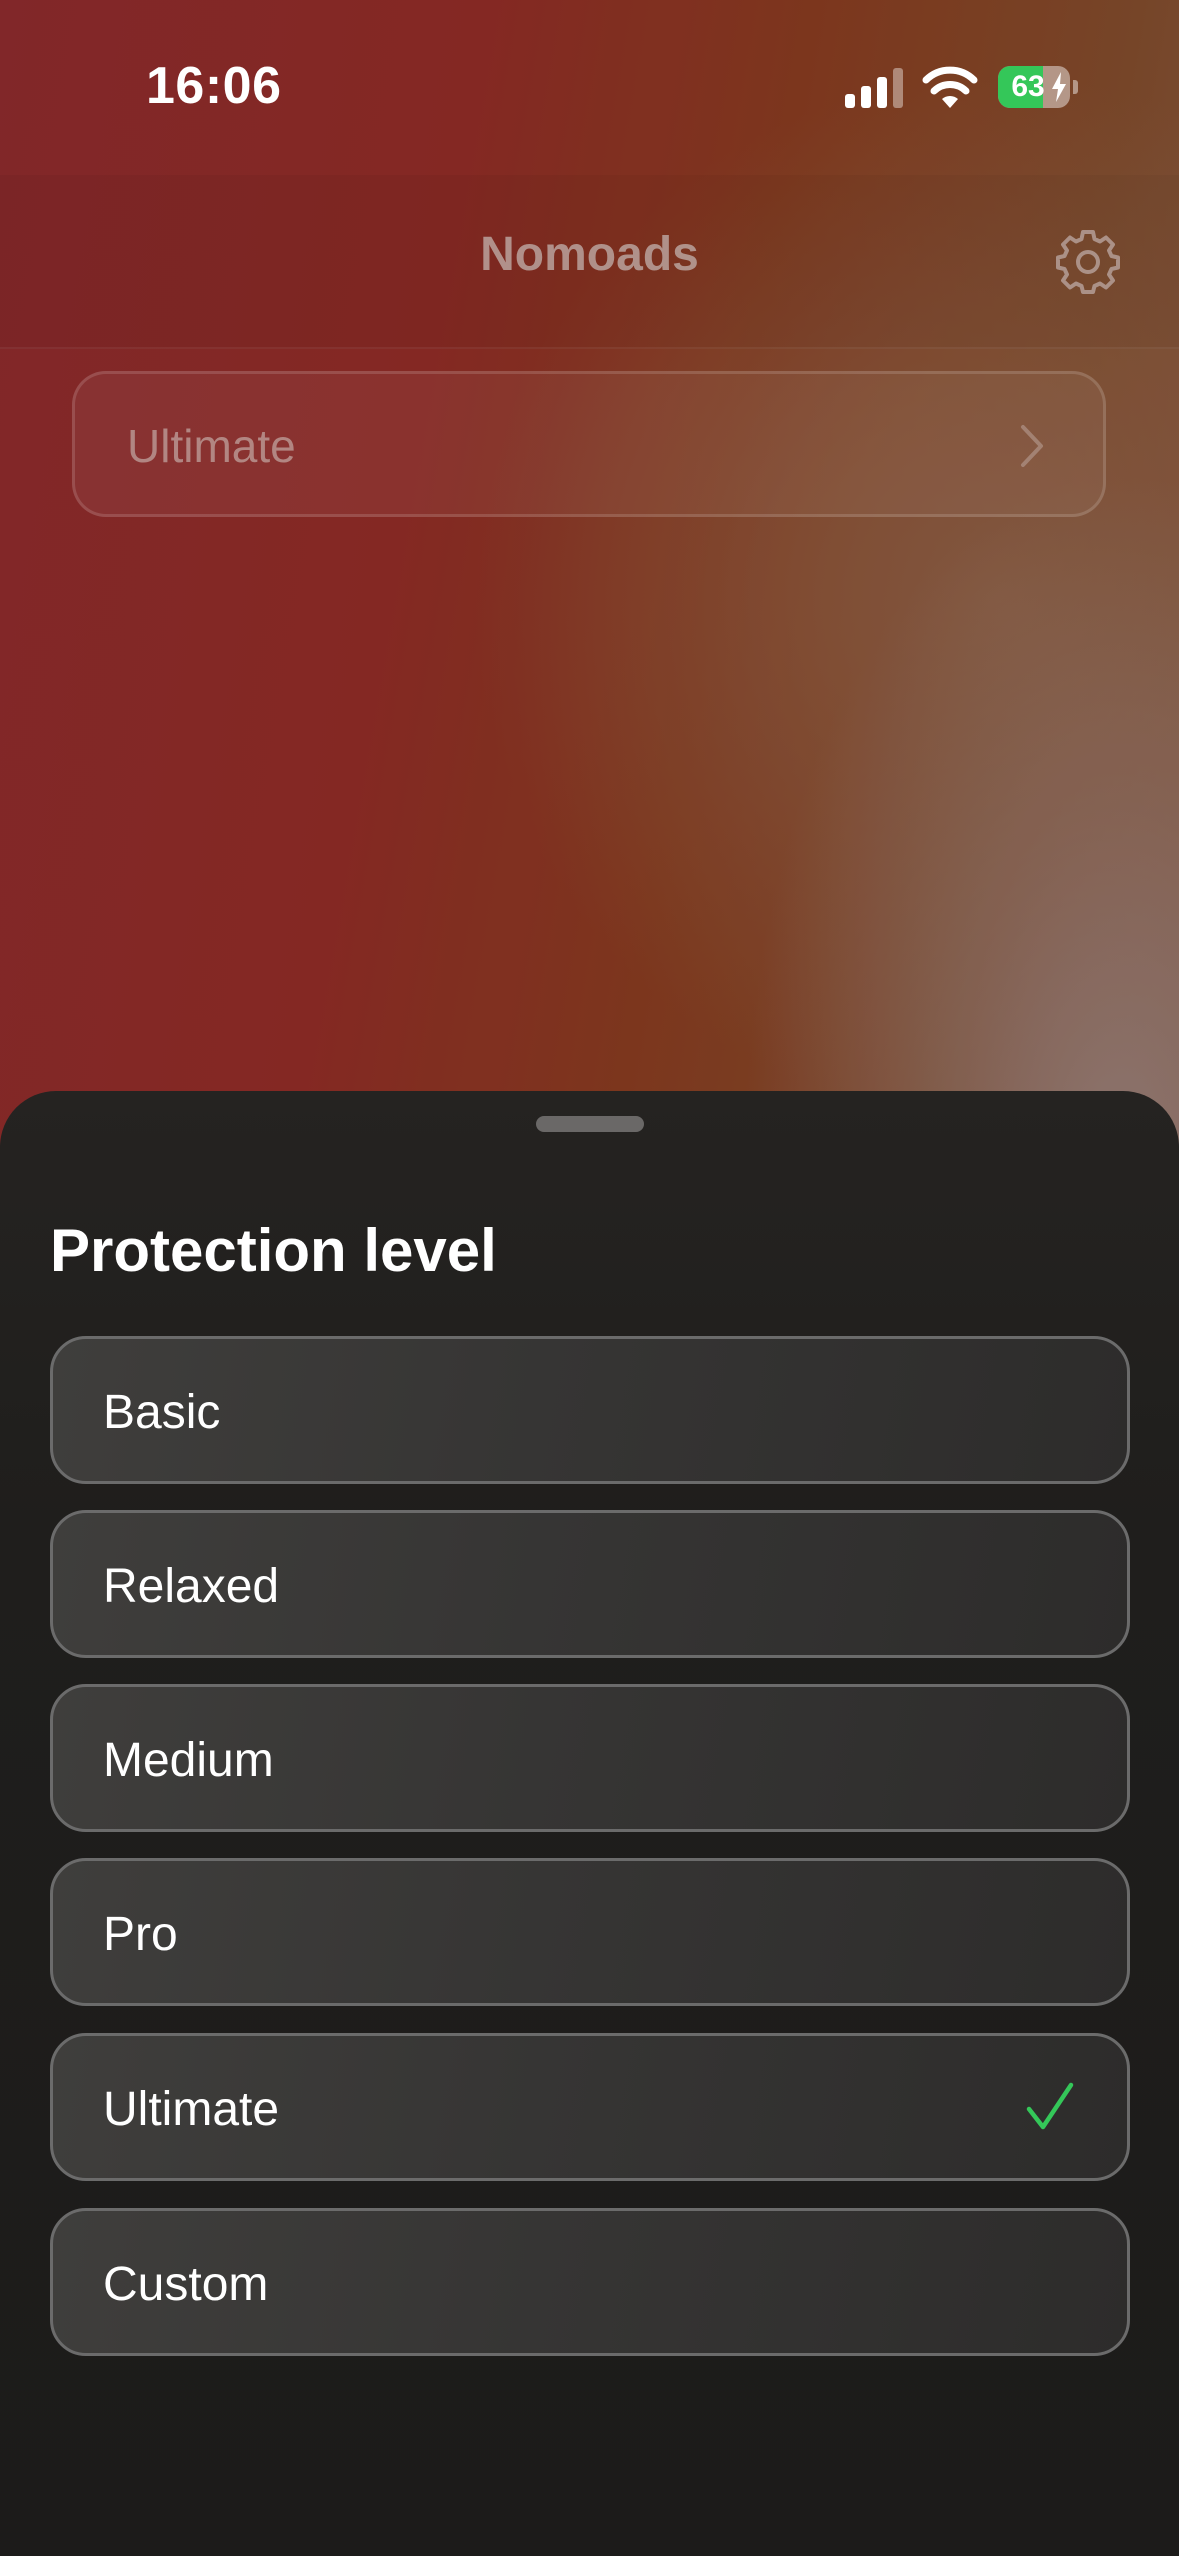 Image resolution: width=1179 pixels, height=2556 pixels. What do you see at coordinates (590, 2107) in the screenshot?
I see `option-ultimate: Ultimate` at bounding box center [590, 2107].